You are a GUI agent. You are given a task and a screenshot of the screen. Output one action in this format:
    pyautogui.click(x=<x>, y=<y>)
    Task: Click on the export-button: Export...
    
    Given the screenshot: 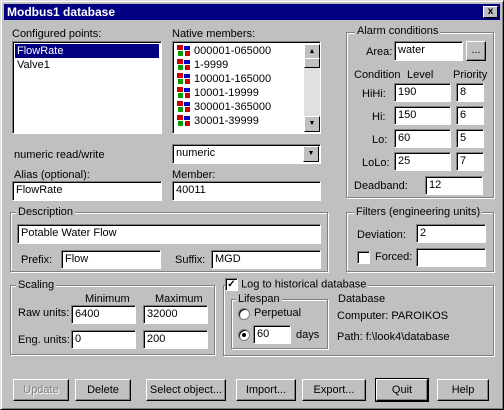 What is the action you would take?
    pyautogui.click(x=334, y=390)
    